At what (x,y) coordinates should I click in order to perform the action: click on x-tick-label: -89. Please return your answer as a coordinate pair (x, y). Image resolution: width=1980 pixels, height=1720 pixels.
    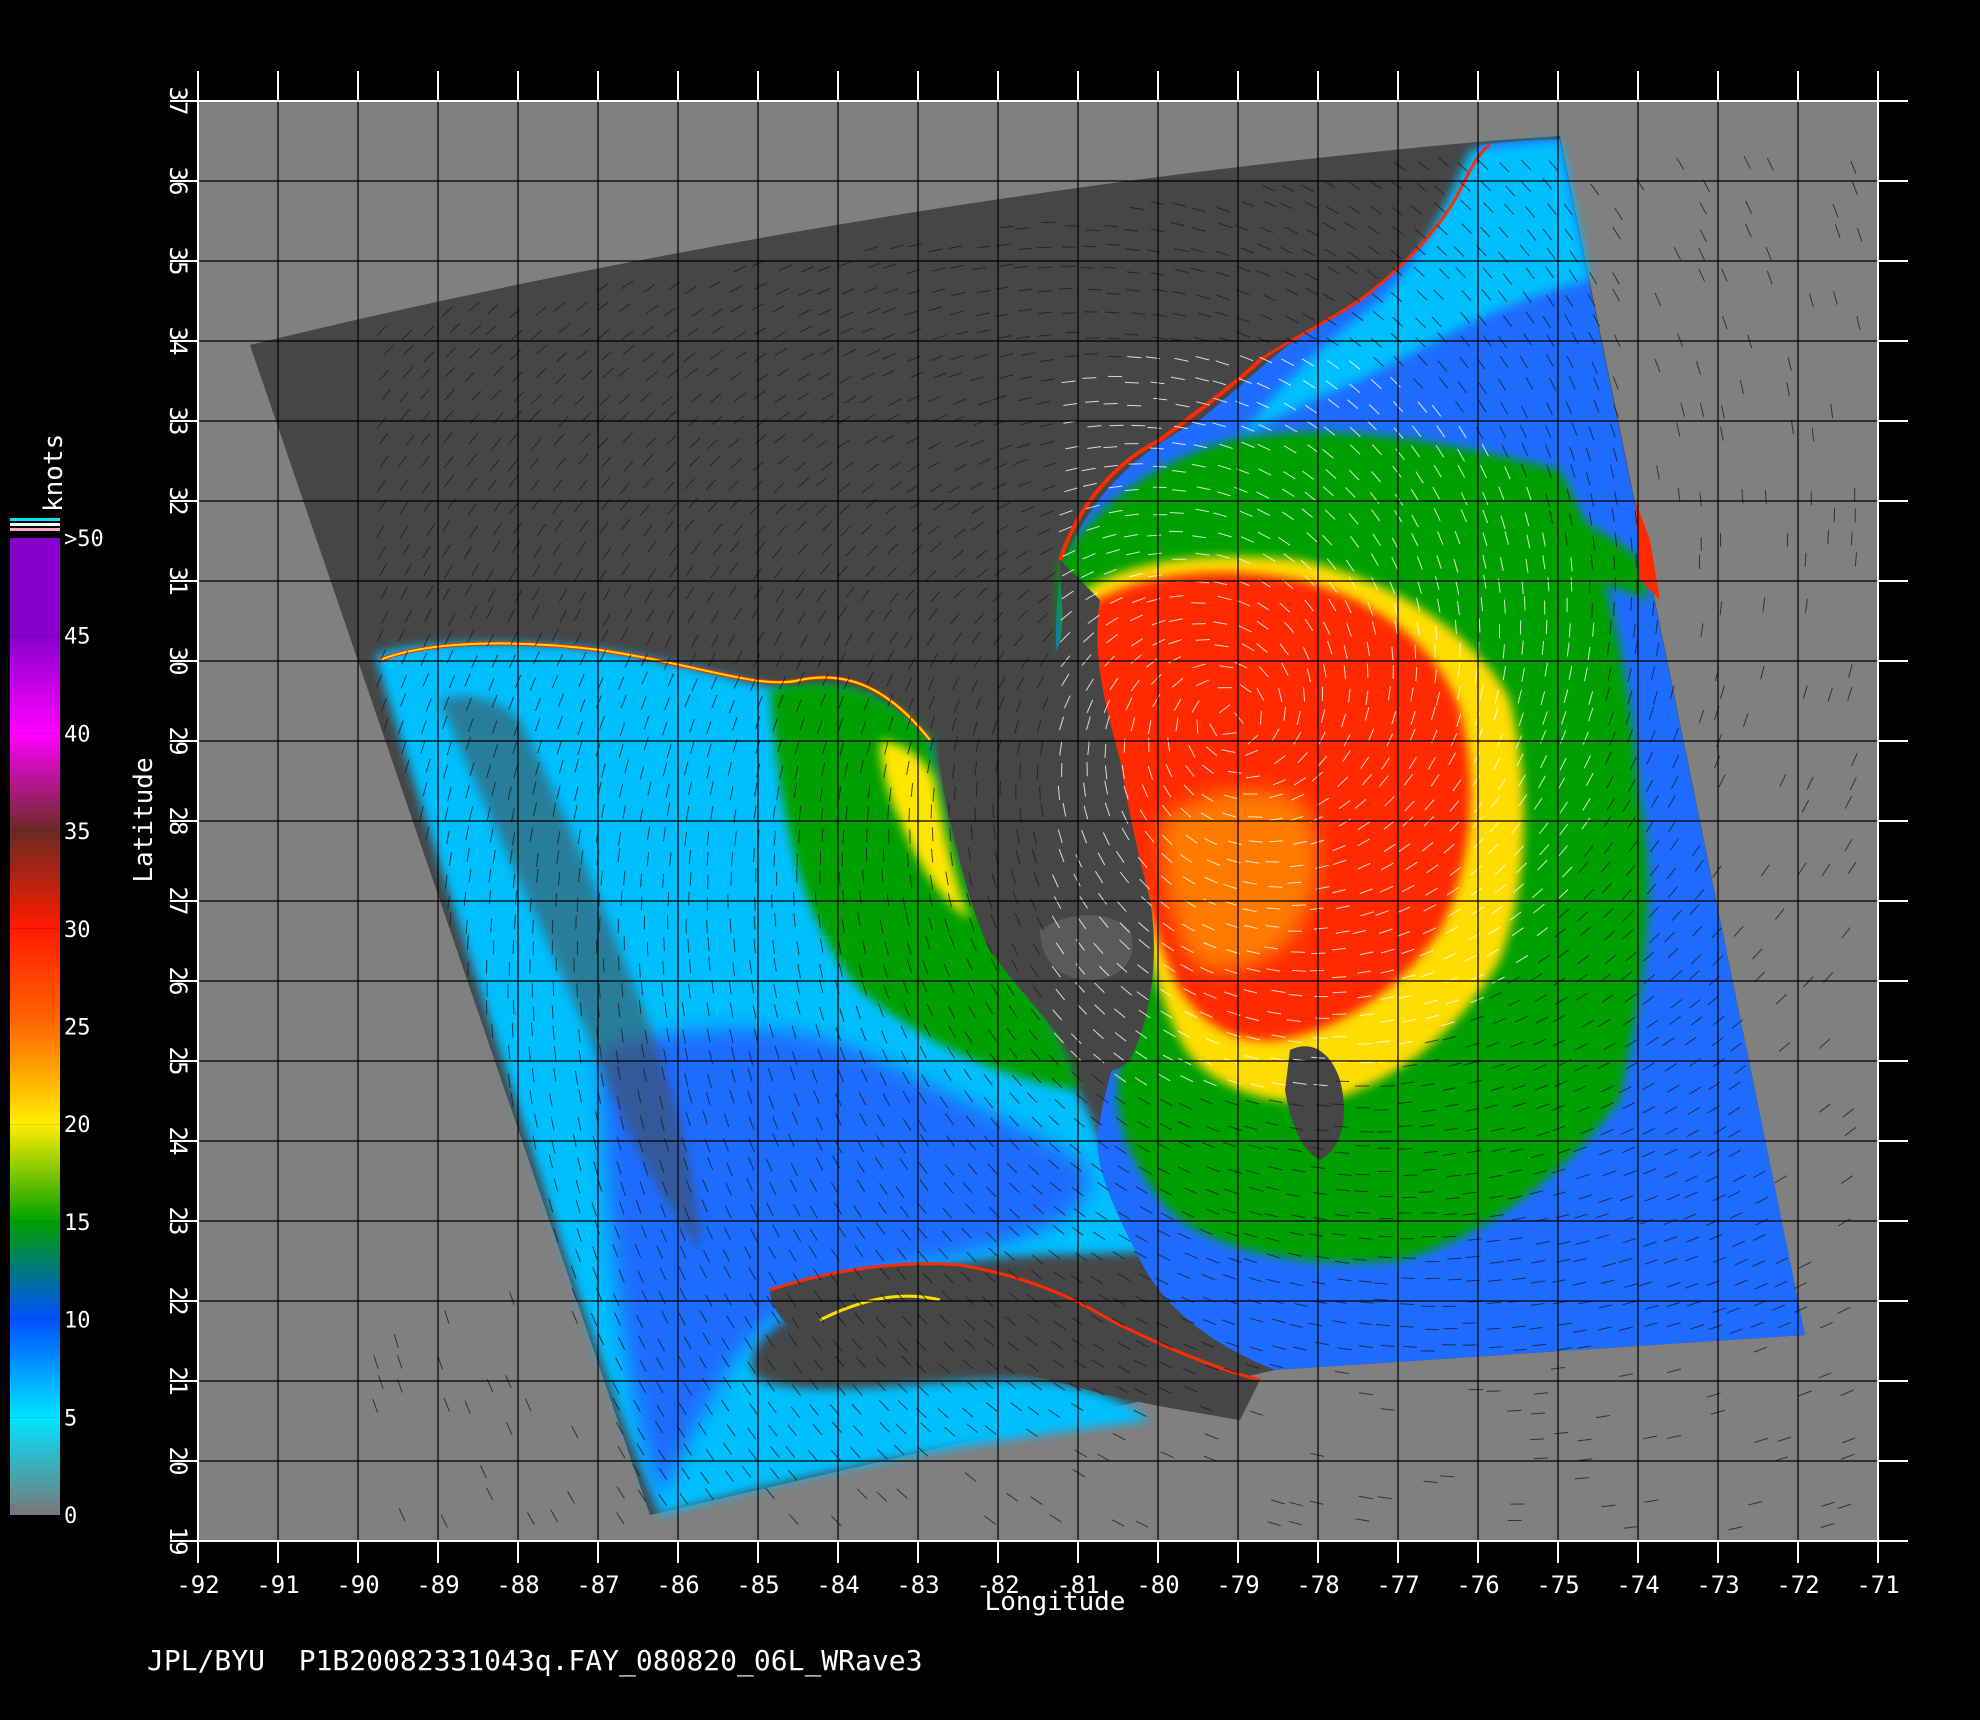
    Looking at the image, I should click on (437, 1585).